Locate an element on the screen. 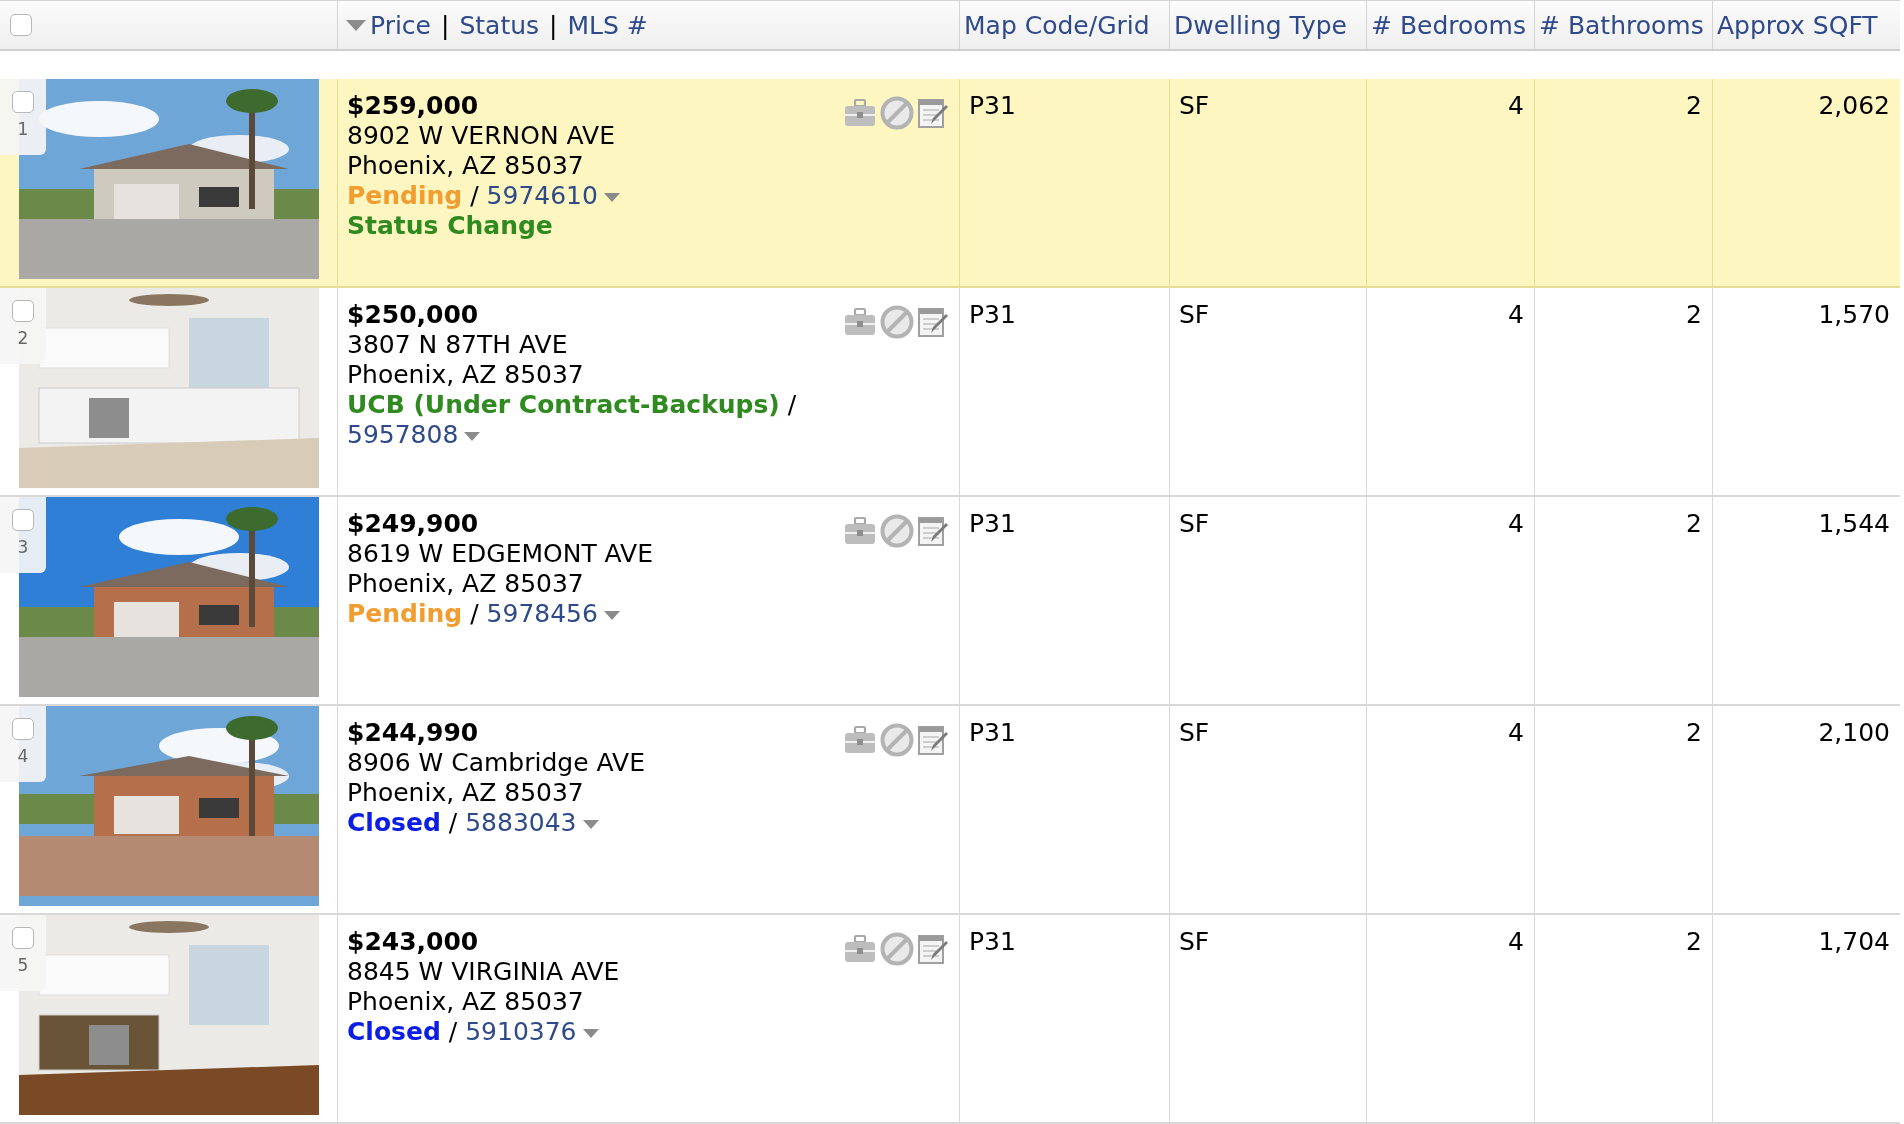  column-header: Map Code/Grid is located at coordinates (1057, 25).